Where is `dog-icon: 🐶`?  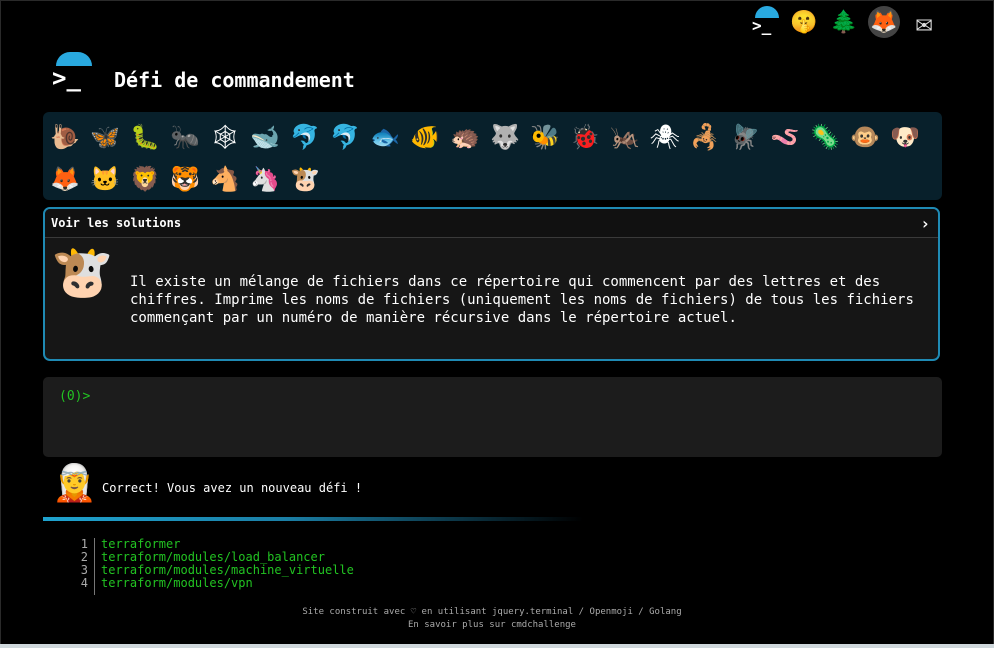
dog-icon: 🐶 is located at coordinates (905, 137).